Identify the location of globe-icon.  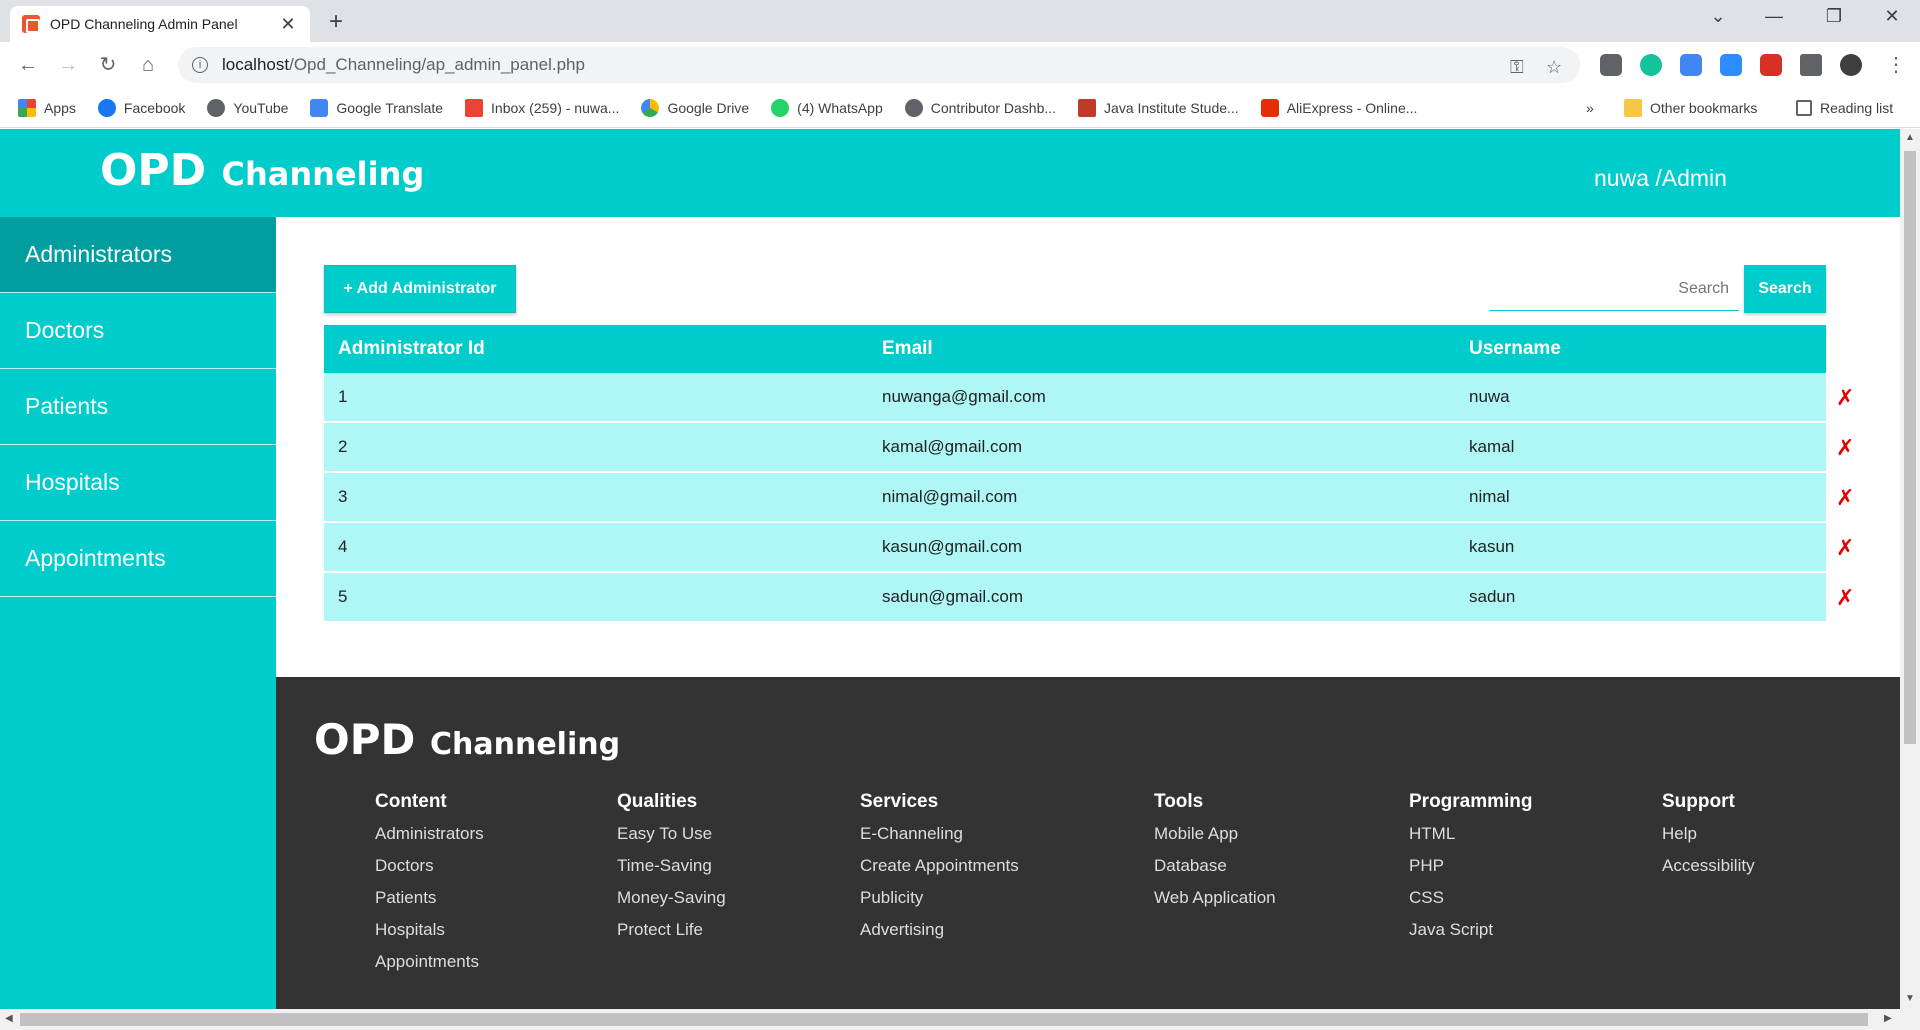
(216, 107).